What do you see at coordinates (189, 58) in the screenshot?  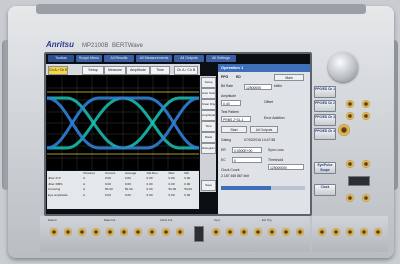 I see `tab-all-outputs: All Outputs` at bounding box center [189, 58].